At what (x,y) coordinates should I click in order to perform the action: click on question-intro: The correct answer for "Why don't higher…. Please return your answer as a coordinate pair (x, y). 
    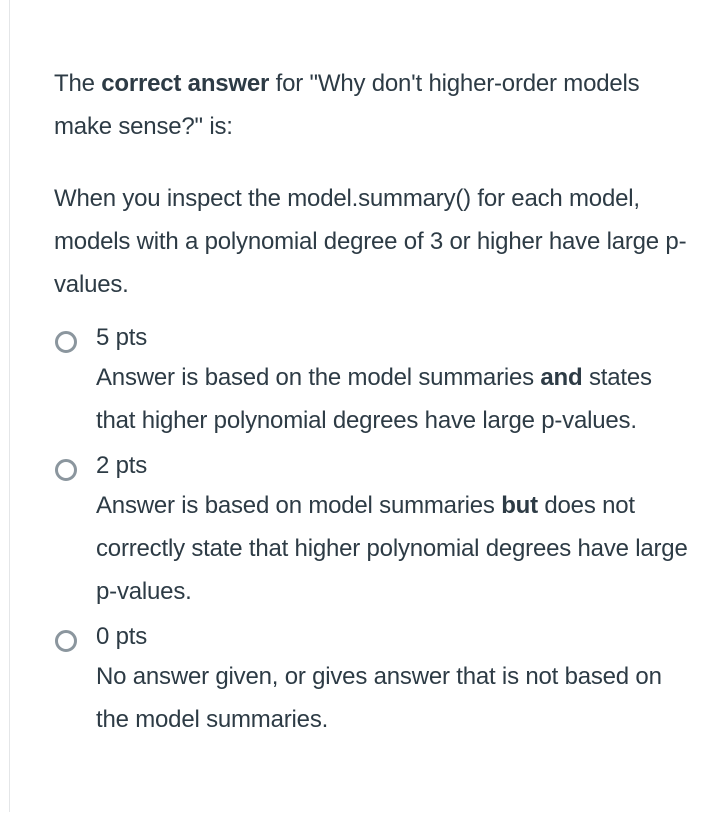
    Looking at the image, I should click on (374, 105).